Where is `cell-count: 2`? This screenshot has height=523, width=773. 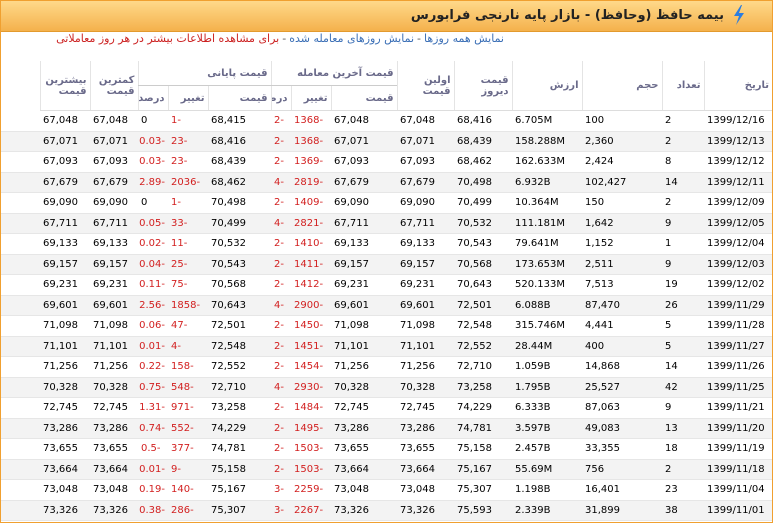
cell-count: 2 is located at coordinates (683, 121).